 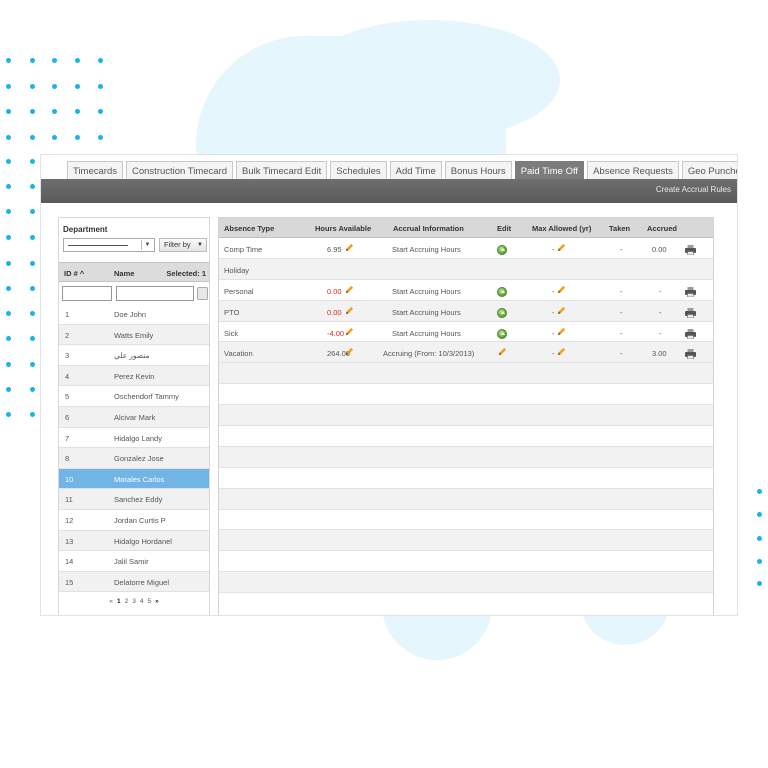 I want to click on employee-row: 15 Delatorre Miguel, so click(x=134, y=582).